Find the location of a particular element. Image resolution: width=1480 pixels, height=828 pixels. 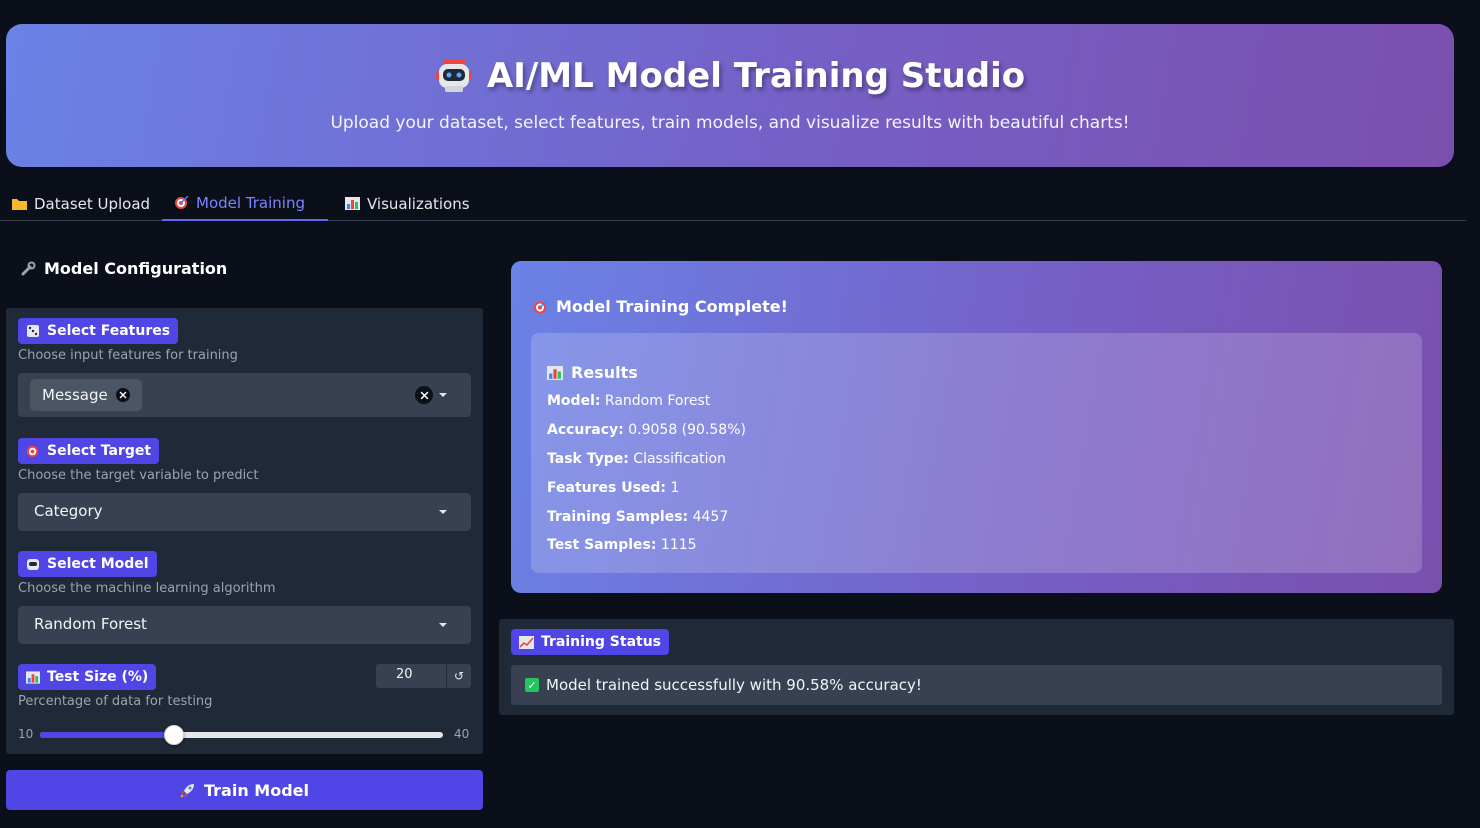

select-model-text: Select Model is located at coordinates (98, 564).